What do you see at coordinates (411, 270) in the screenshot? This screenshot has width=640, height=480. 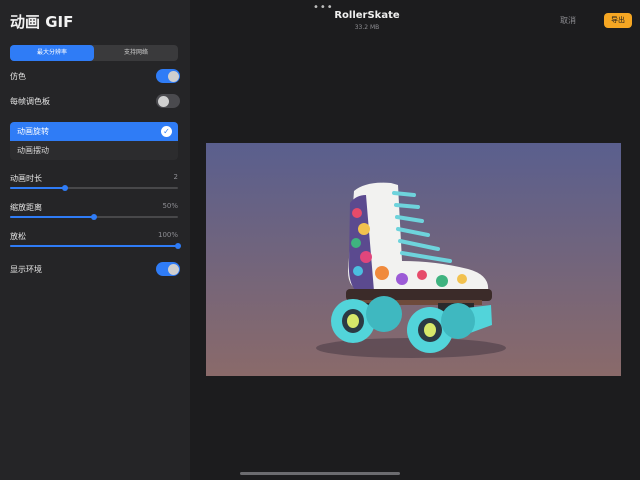 I see `roller-skate-icon` at bounding box center [411, 270].